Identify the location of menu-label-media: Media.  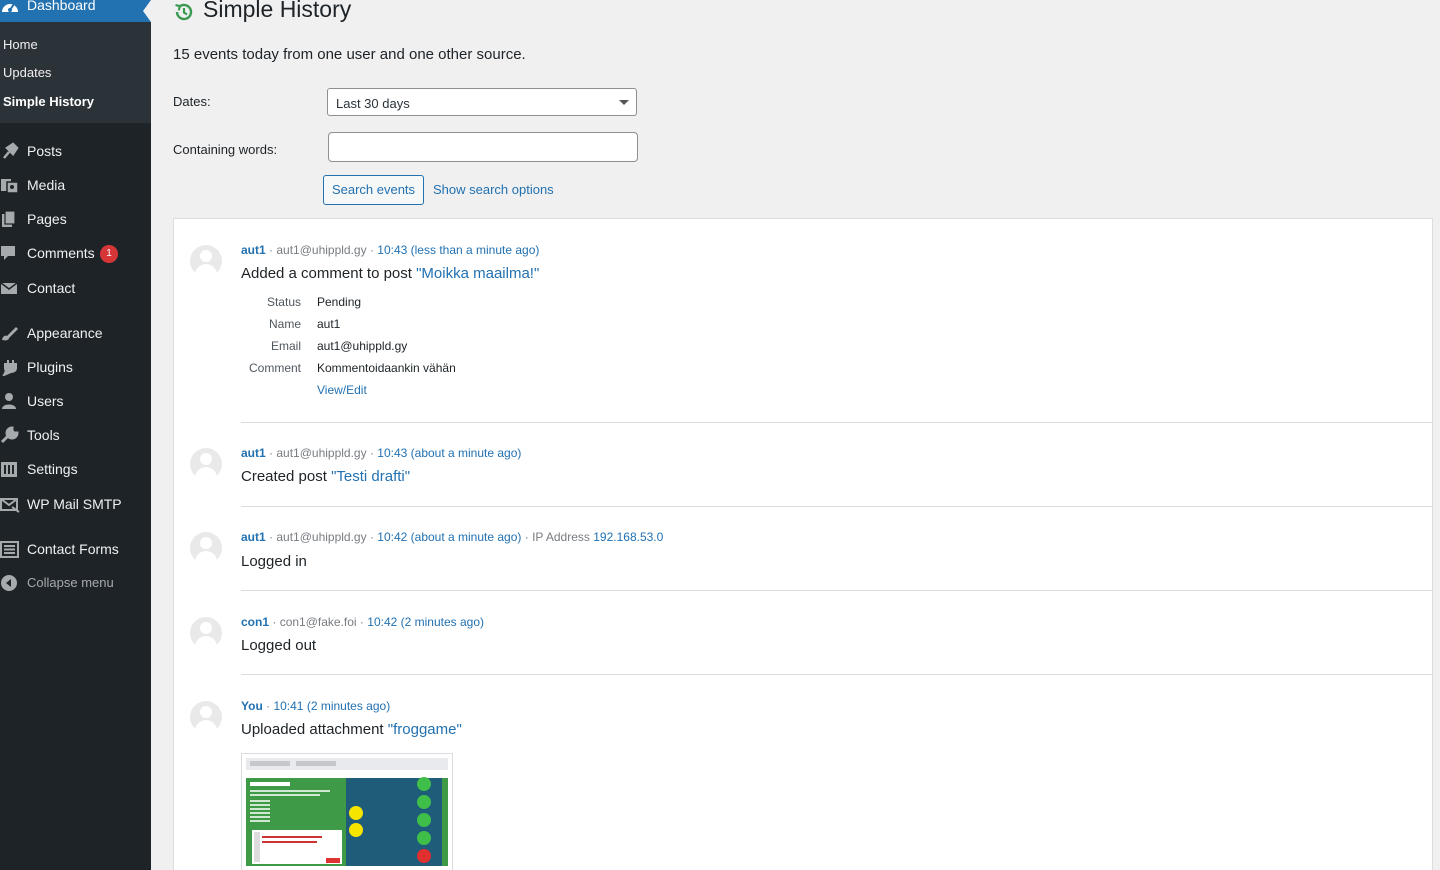
(46, 185).